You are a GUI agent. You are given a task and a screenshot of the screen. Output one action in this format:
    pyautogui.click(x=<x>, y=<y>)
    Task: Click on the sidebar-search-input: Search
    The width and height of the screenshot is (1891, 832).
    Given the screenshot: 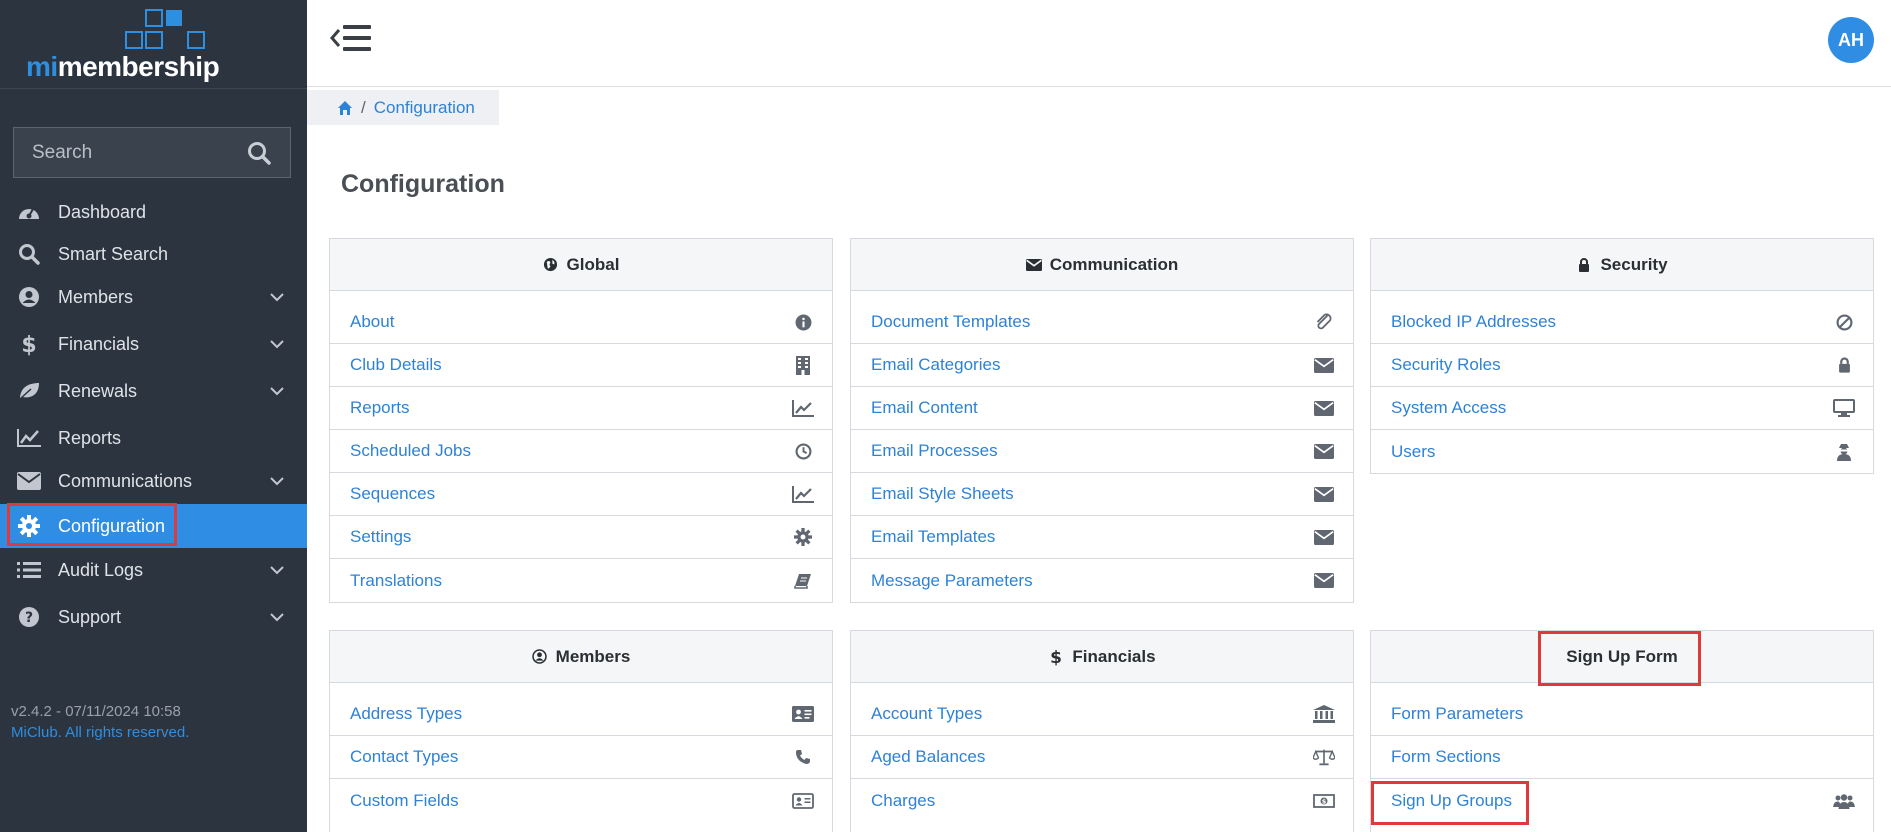 What is the action you would take?
    pyautogui.click(x=152, y=152)
    